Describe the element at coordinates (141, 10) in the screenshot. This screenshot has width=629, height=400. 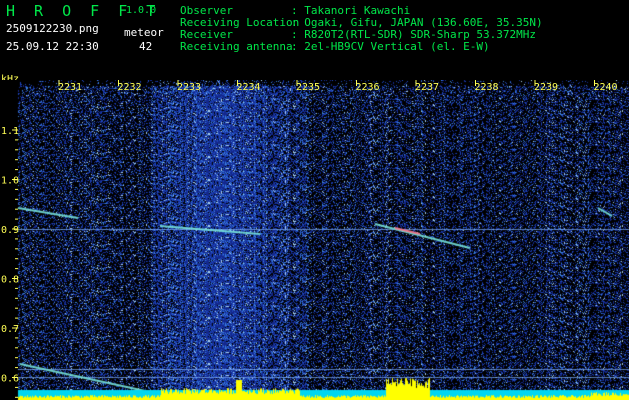
I see `app-version: 1.0.0` at that location.